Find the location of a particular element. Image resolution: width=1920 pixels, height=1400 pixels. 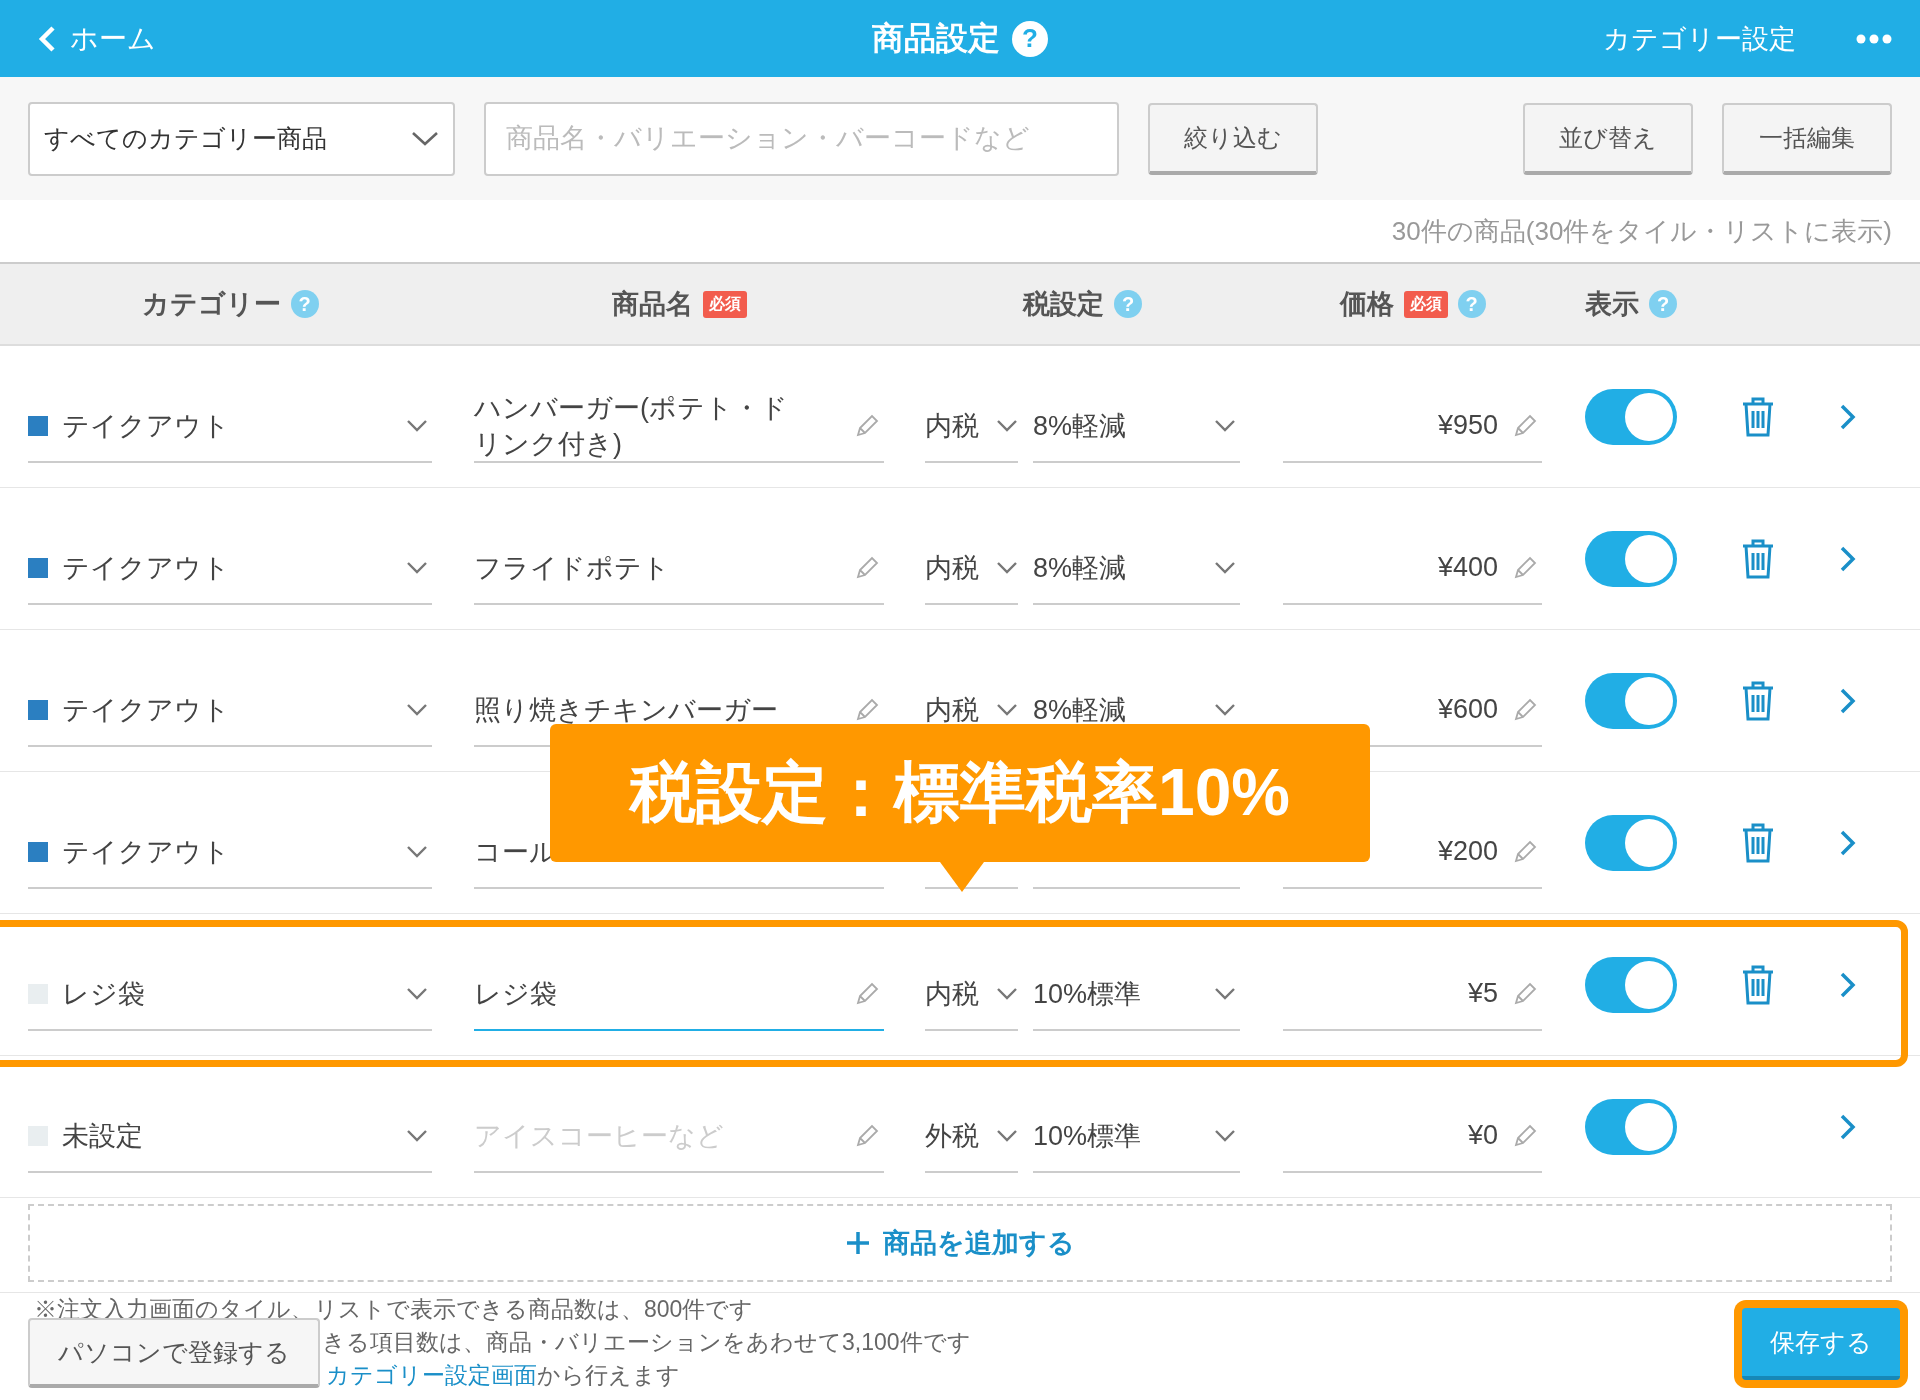

register-on-pc-button: パソコンで登録する is located at coordinates (174, 1353).